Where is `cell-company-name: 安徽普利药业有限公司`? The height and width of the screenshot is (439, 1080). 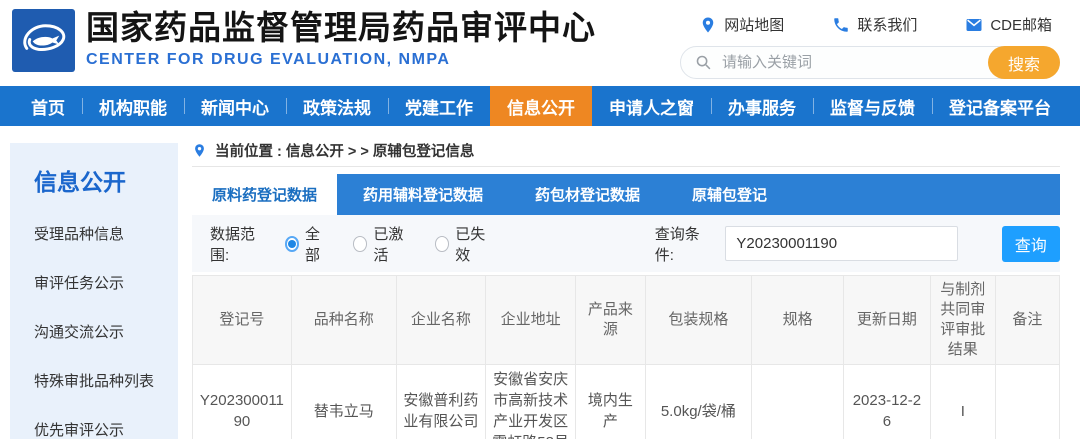
cell-company-name: 安徽普利药业有限公司 is located at coordinates (441, 401).